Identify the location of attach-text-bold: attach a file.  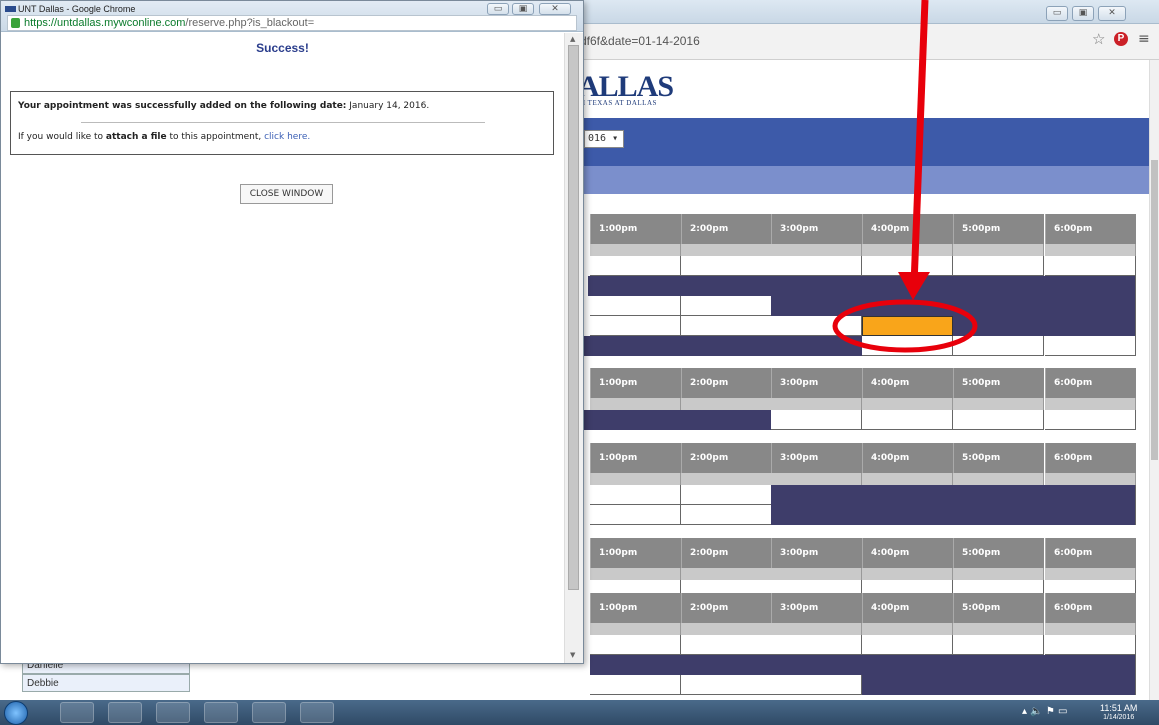
(136, 137).